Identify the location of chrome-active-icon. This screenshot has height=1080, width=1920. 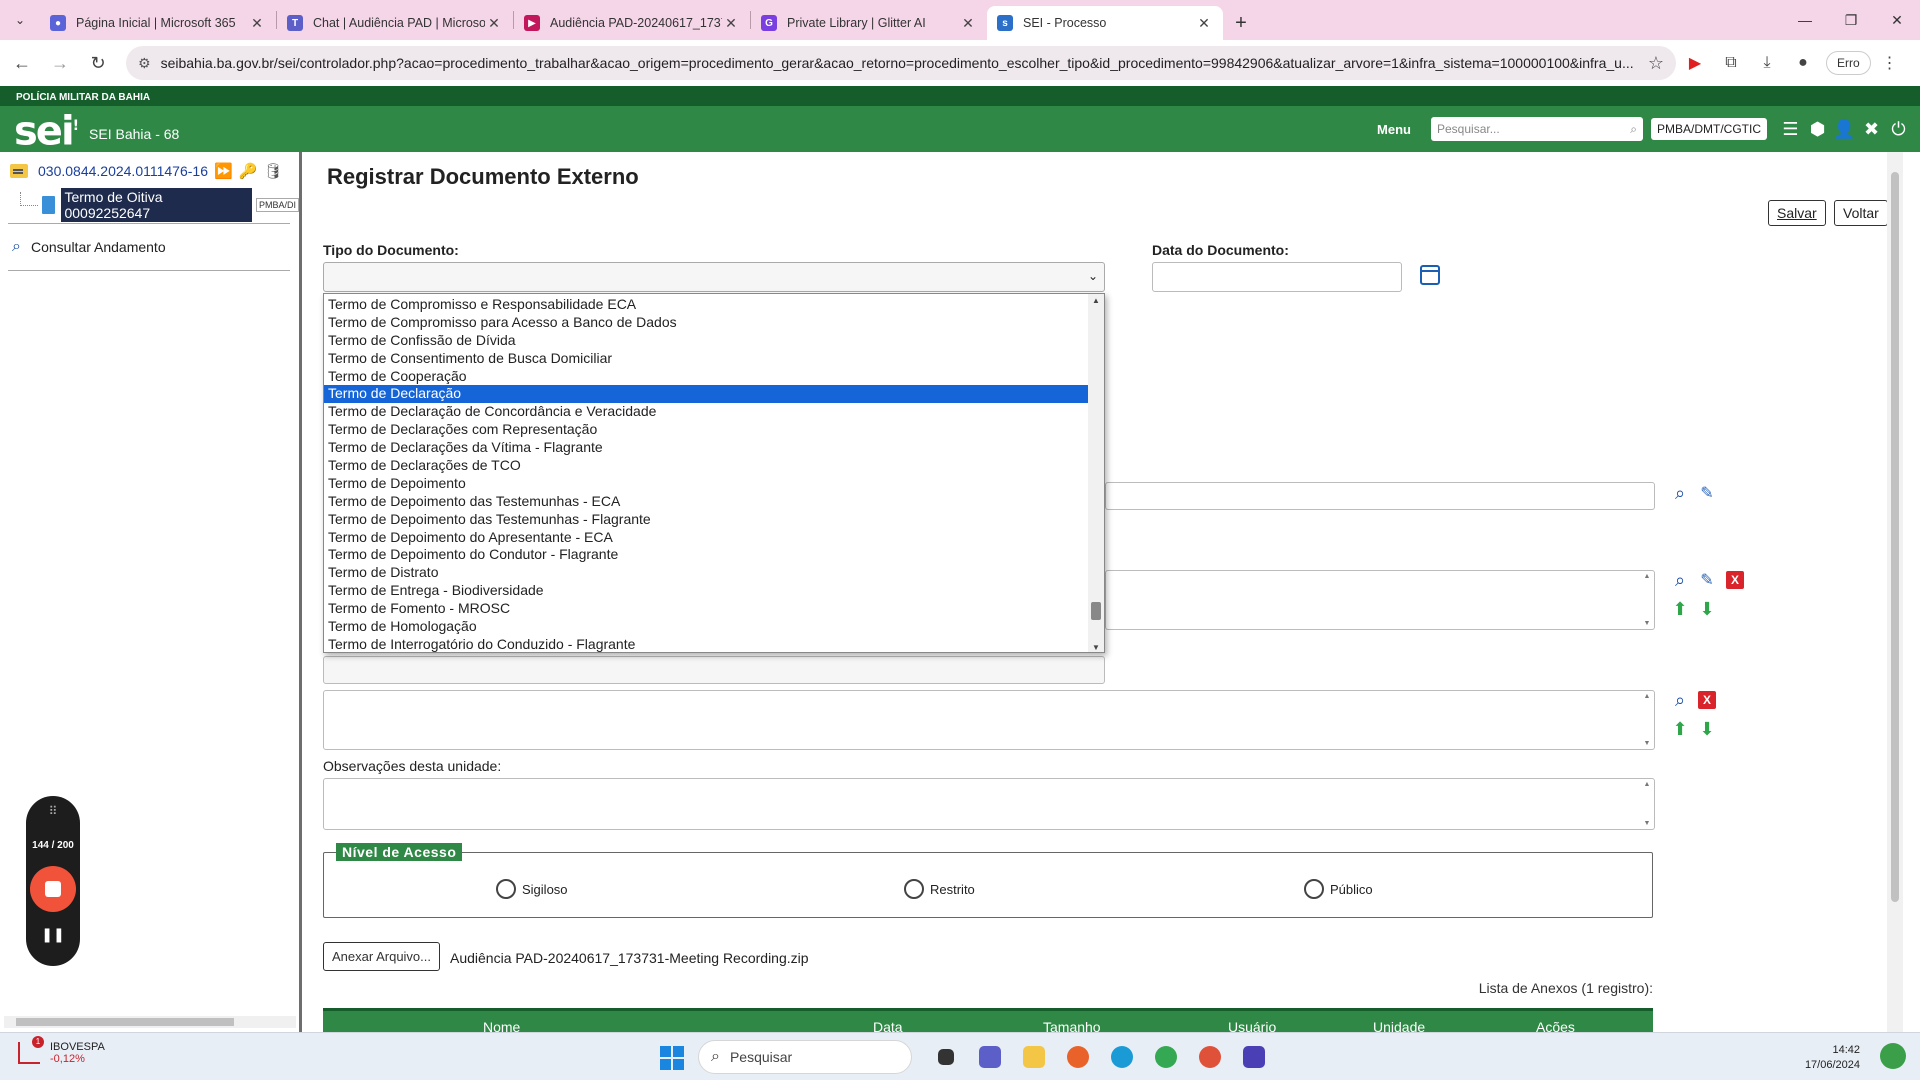
(1210, 1057).